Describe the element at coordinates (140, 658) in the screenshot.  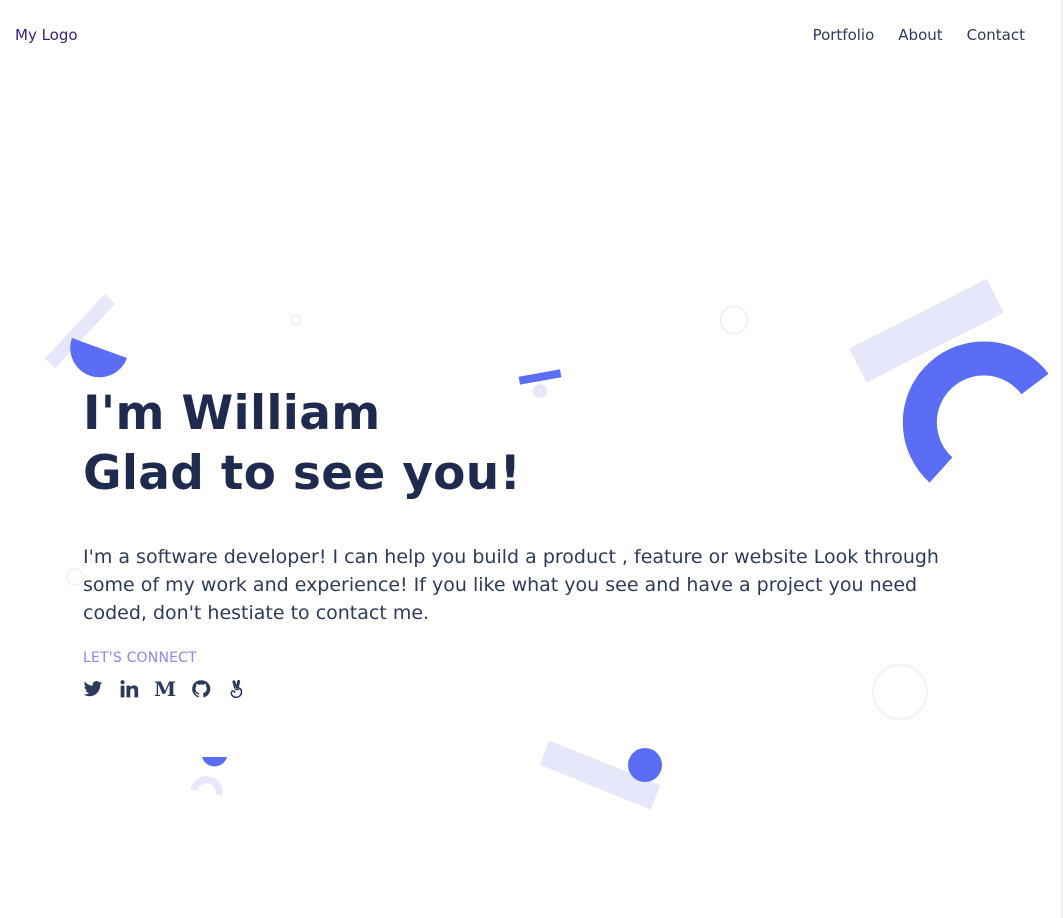
I see `connect-label: LET'S CONNECT` at that location.